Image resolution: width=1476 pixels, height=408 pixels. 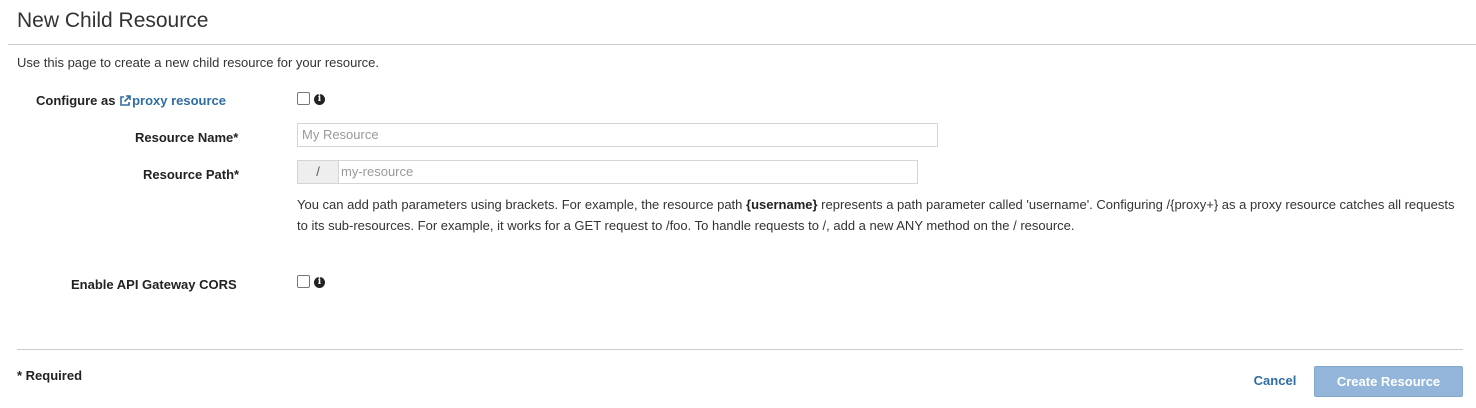 I want to click on proxy-label: Configure as proxy resource, so click(x=131, y=100).